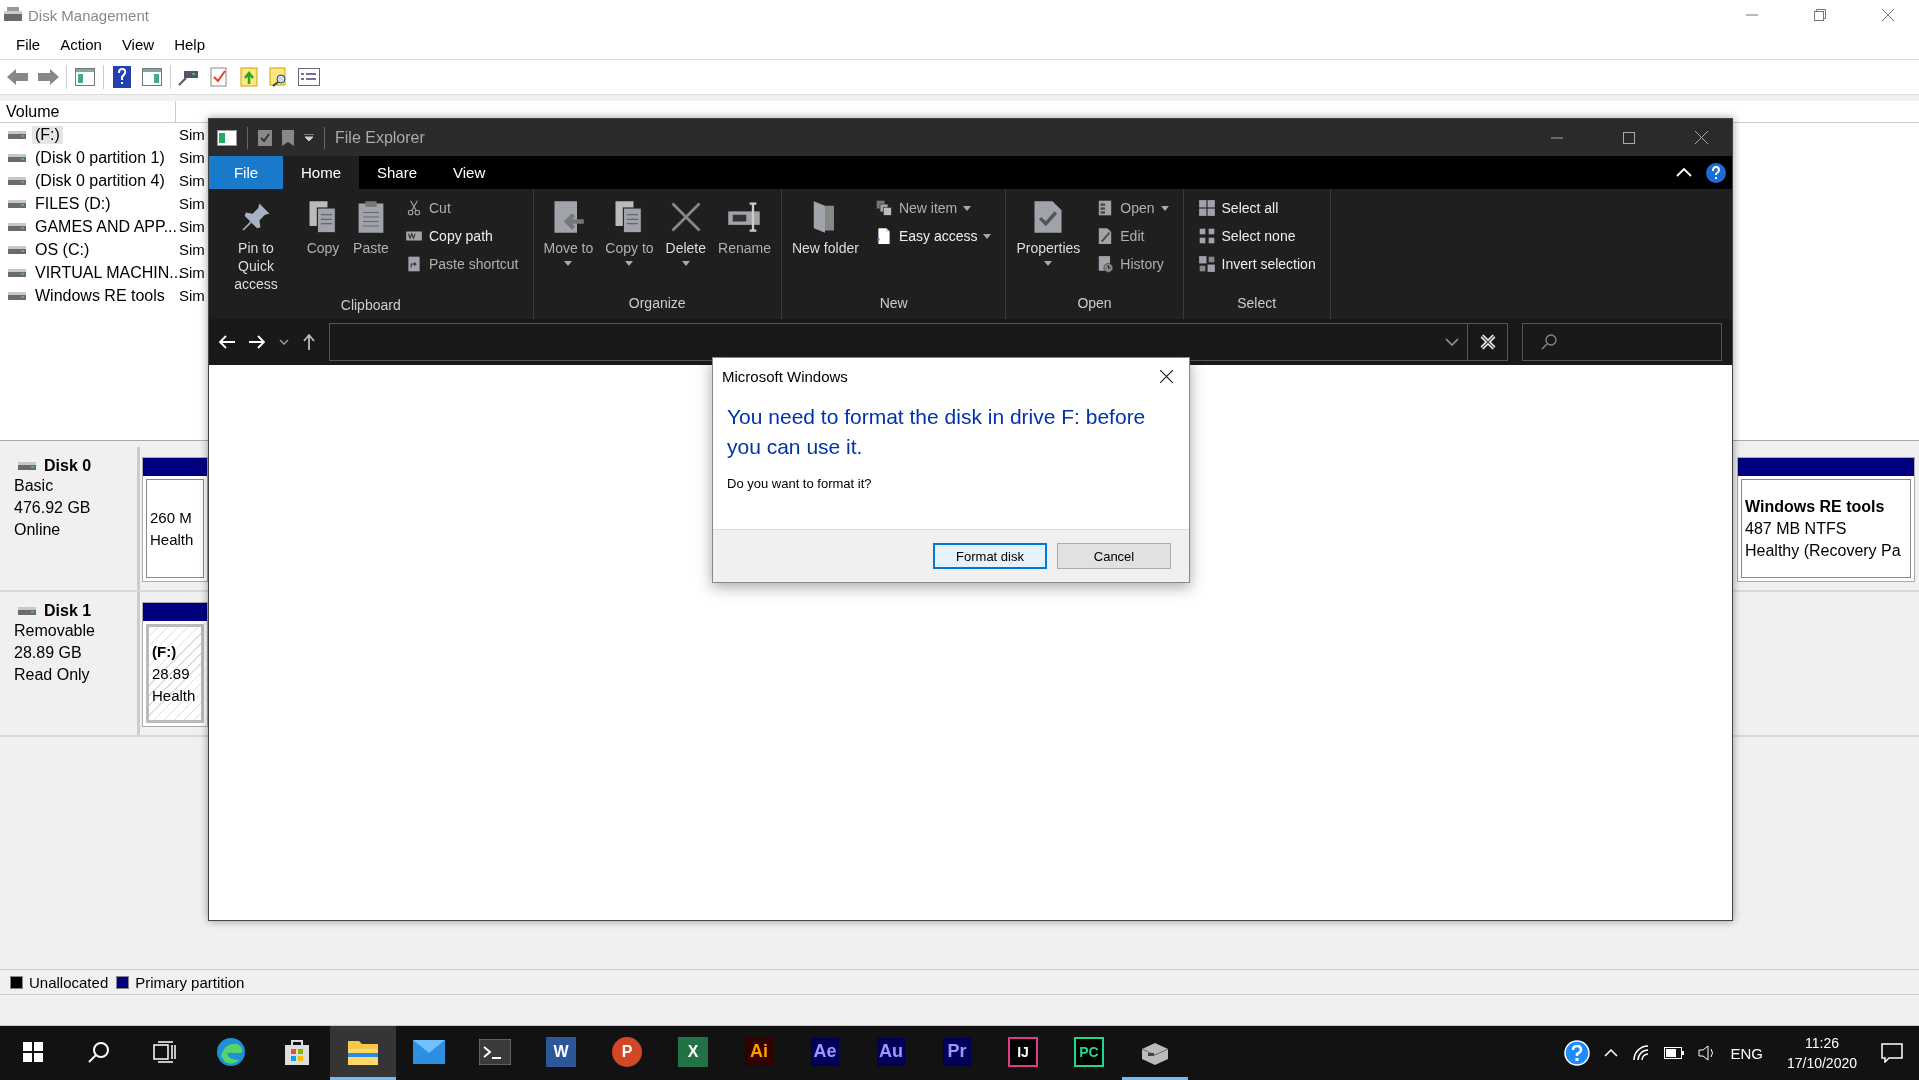 The width and height of the screenshot is (1919, 1080). I want to click on ribbon-button: Easy access, so click(933, 236).